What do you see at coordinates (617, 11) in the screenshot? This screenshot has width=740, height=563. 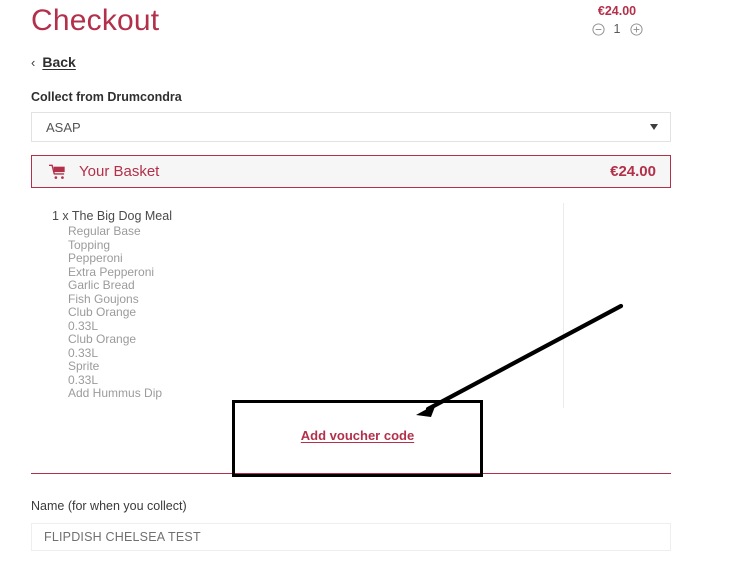 I see `basket-item-price: €24.00` at bounding box center [617, 11].